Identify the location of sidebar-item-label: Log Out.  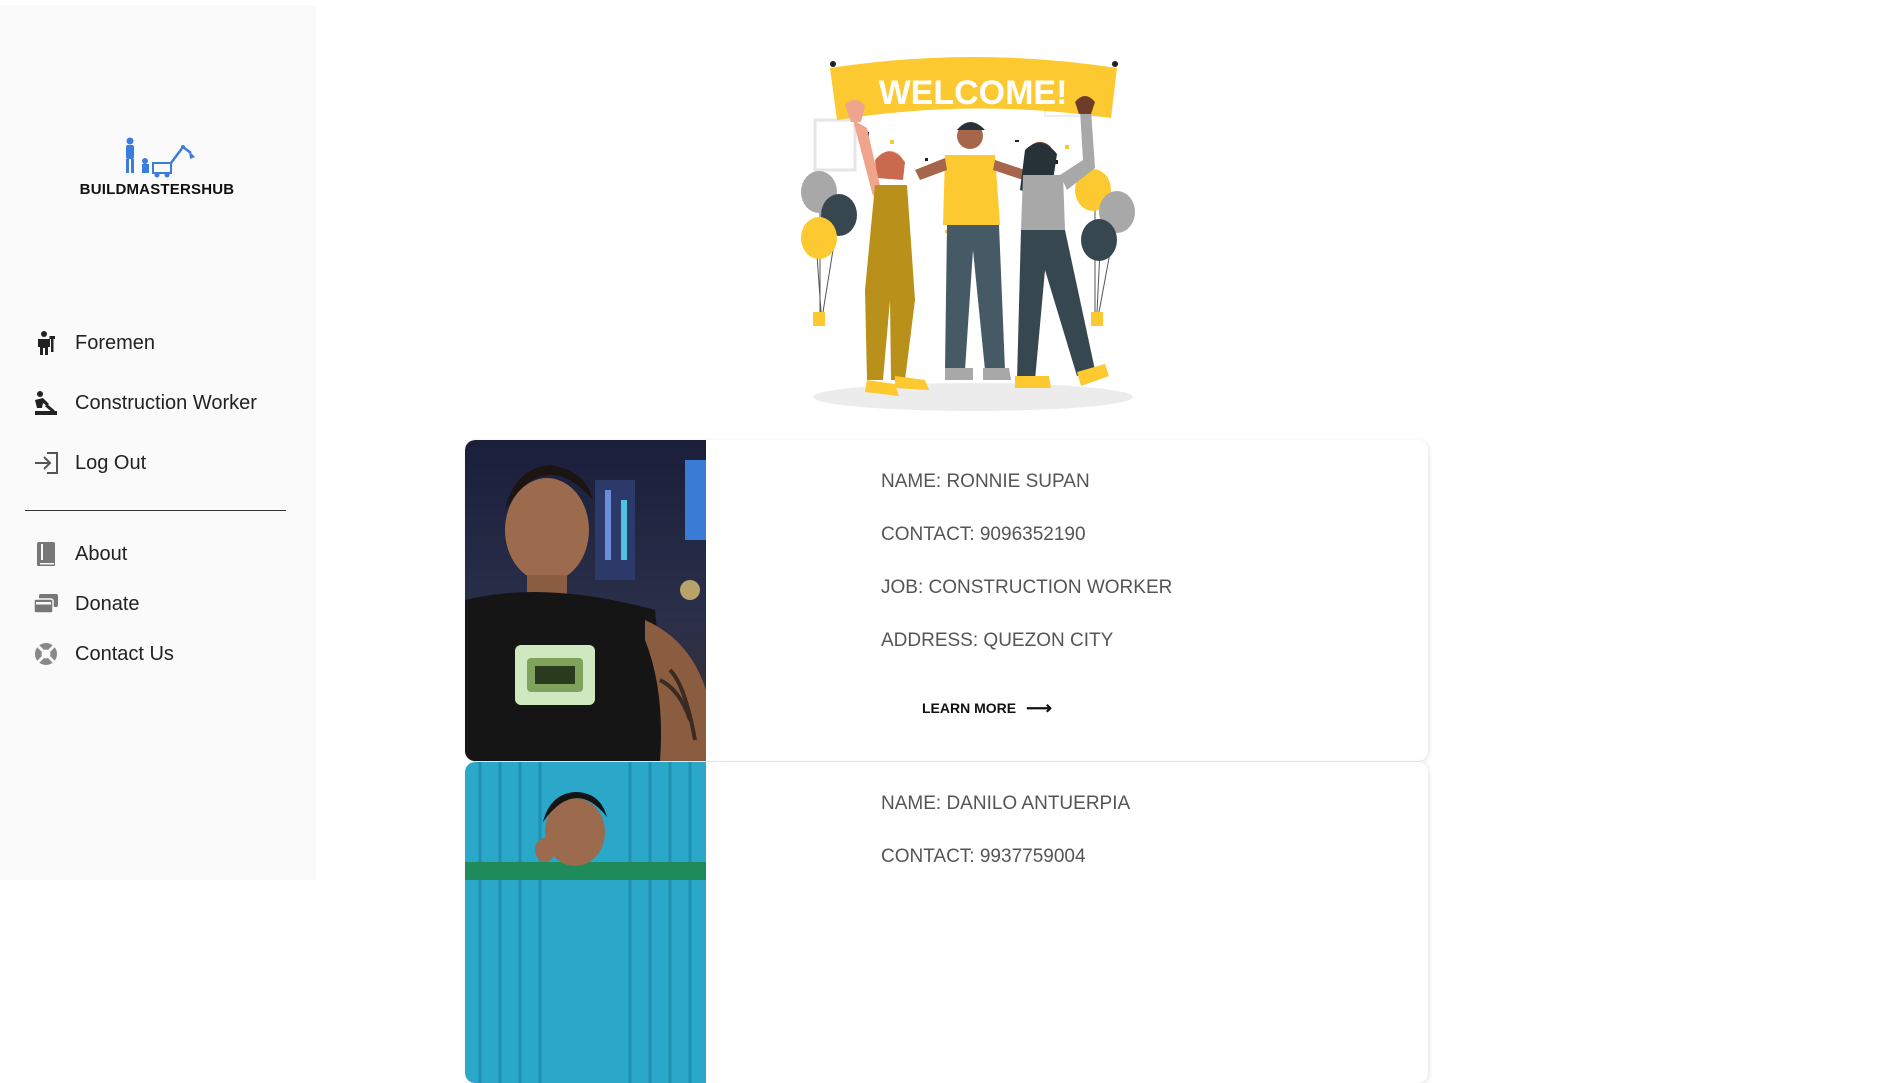
(111, 462).